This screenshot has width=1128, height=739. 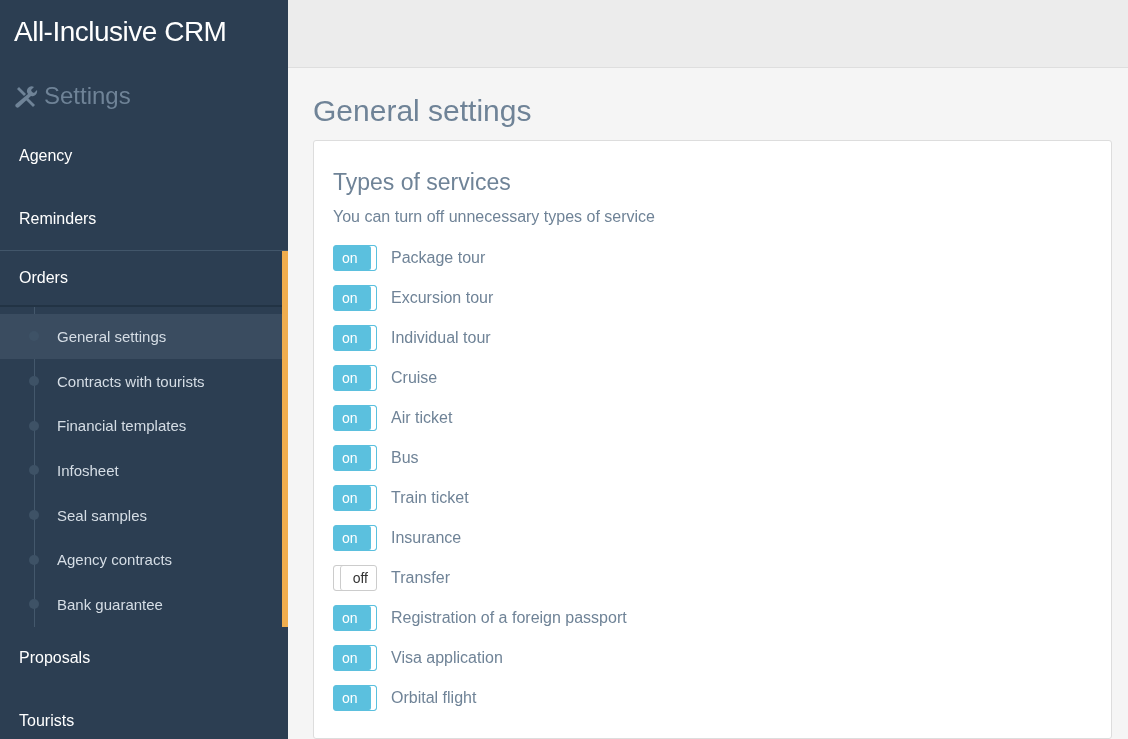 I want to click on wrench-screwdriver-icon, so click(x=26, y=96).